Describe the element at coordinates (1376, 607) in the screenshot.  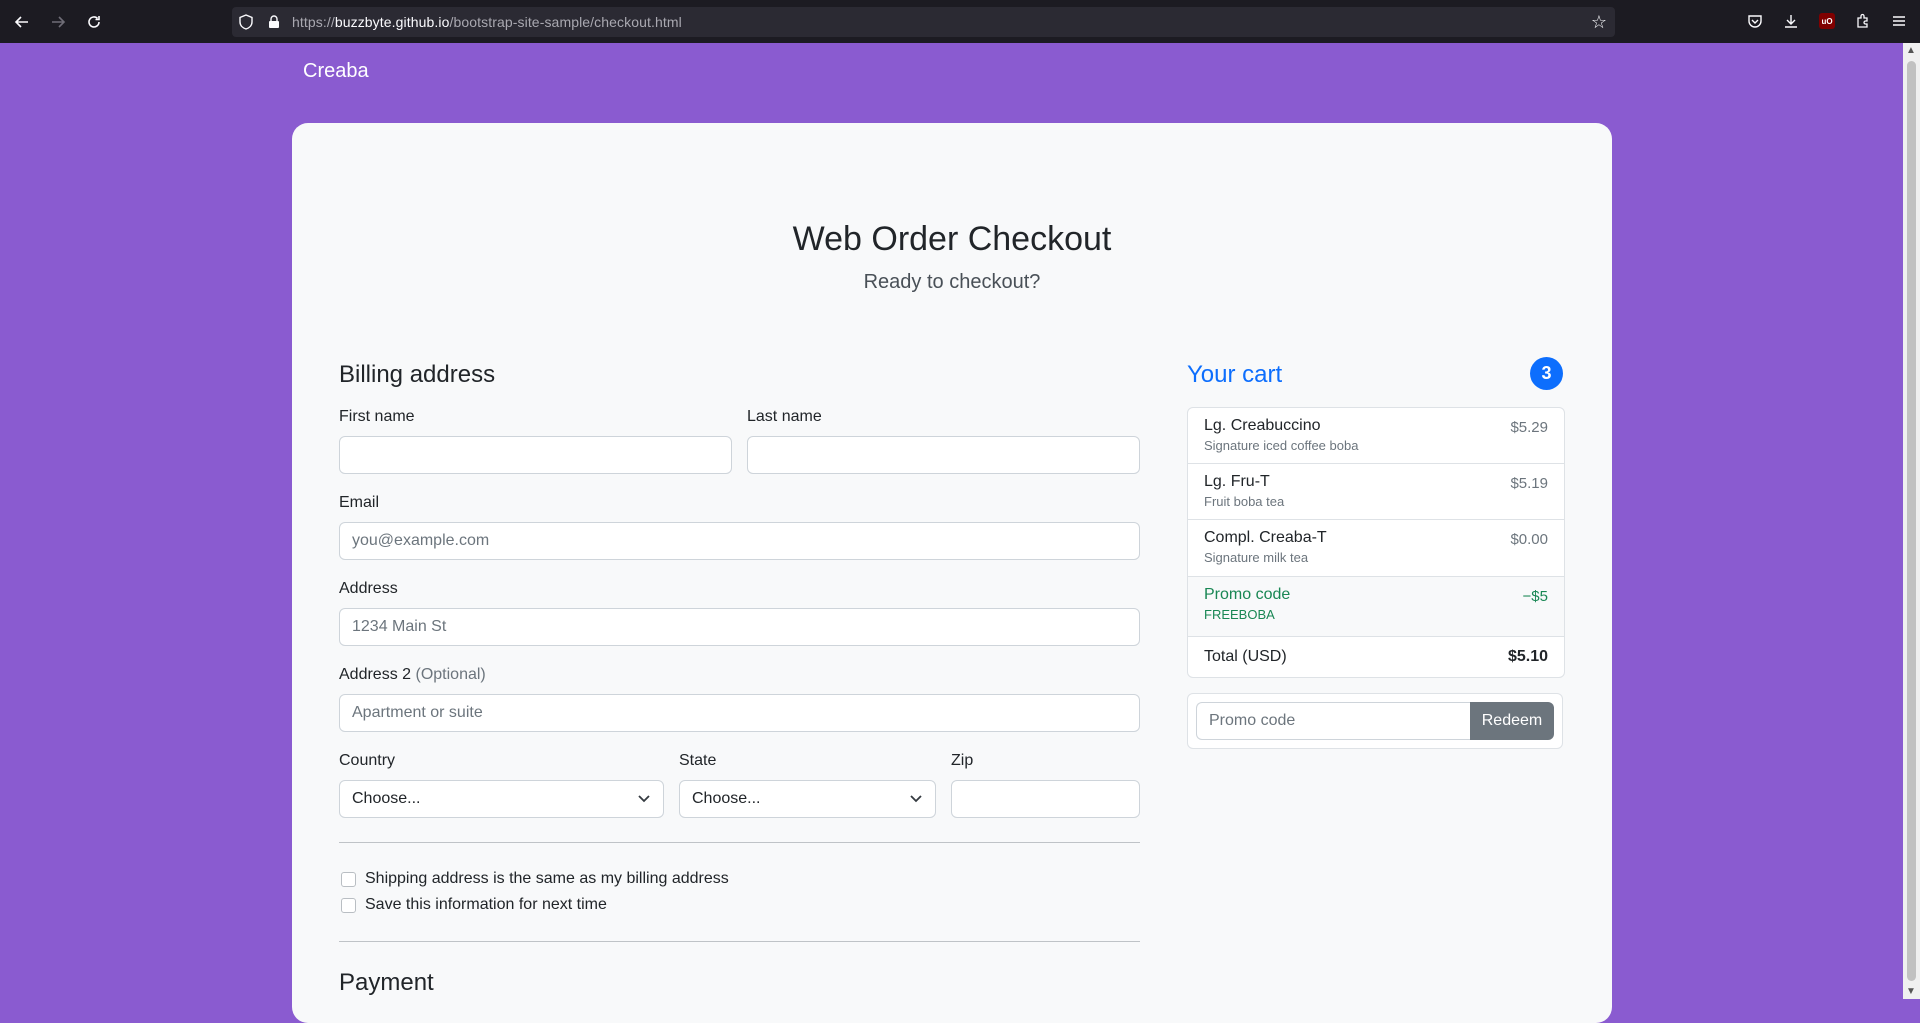
I see `cart-promo-row: Promo code FREEBOBA −$5` at that location.